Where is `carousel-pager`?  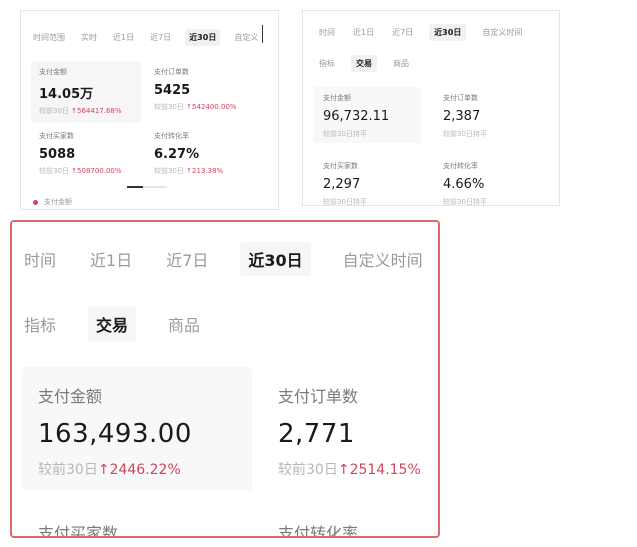
carousel-pager is located at coordinates (147, 187).